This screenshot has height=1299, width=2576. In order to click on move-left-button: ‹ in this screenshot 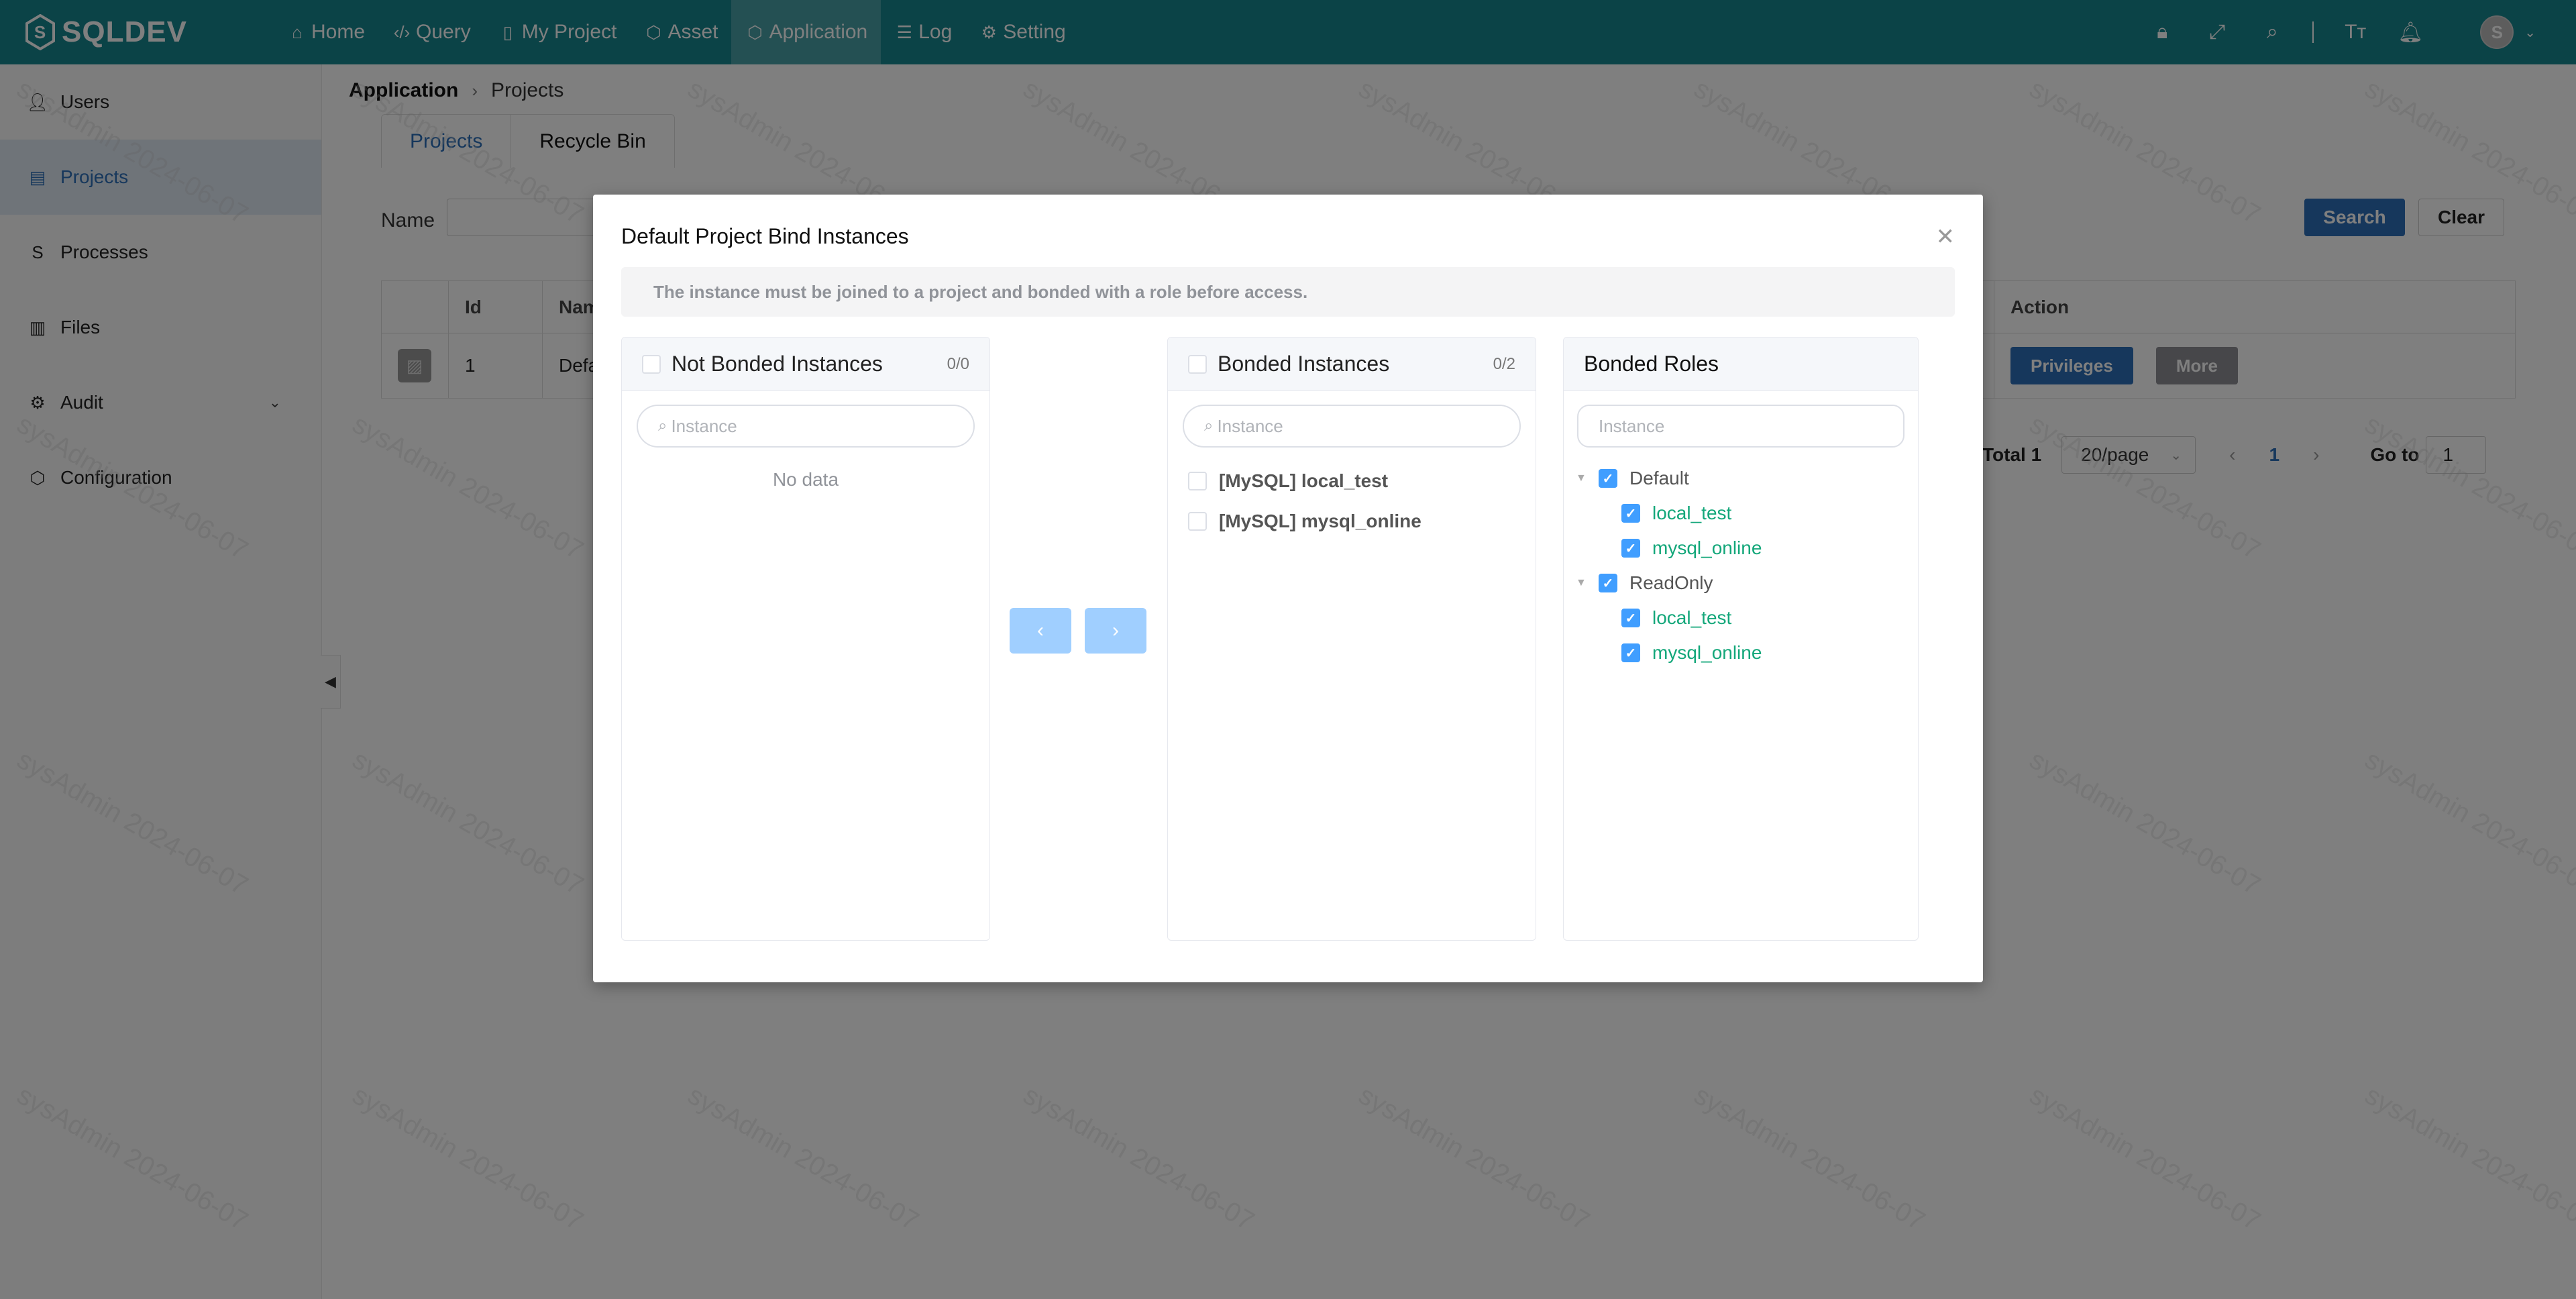, I will do `click(1040, 631)`.